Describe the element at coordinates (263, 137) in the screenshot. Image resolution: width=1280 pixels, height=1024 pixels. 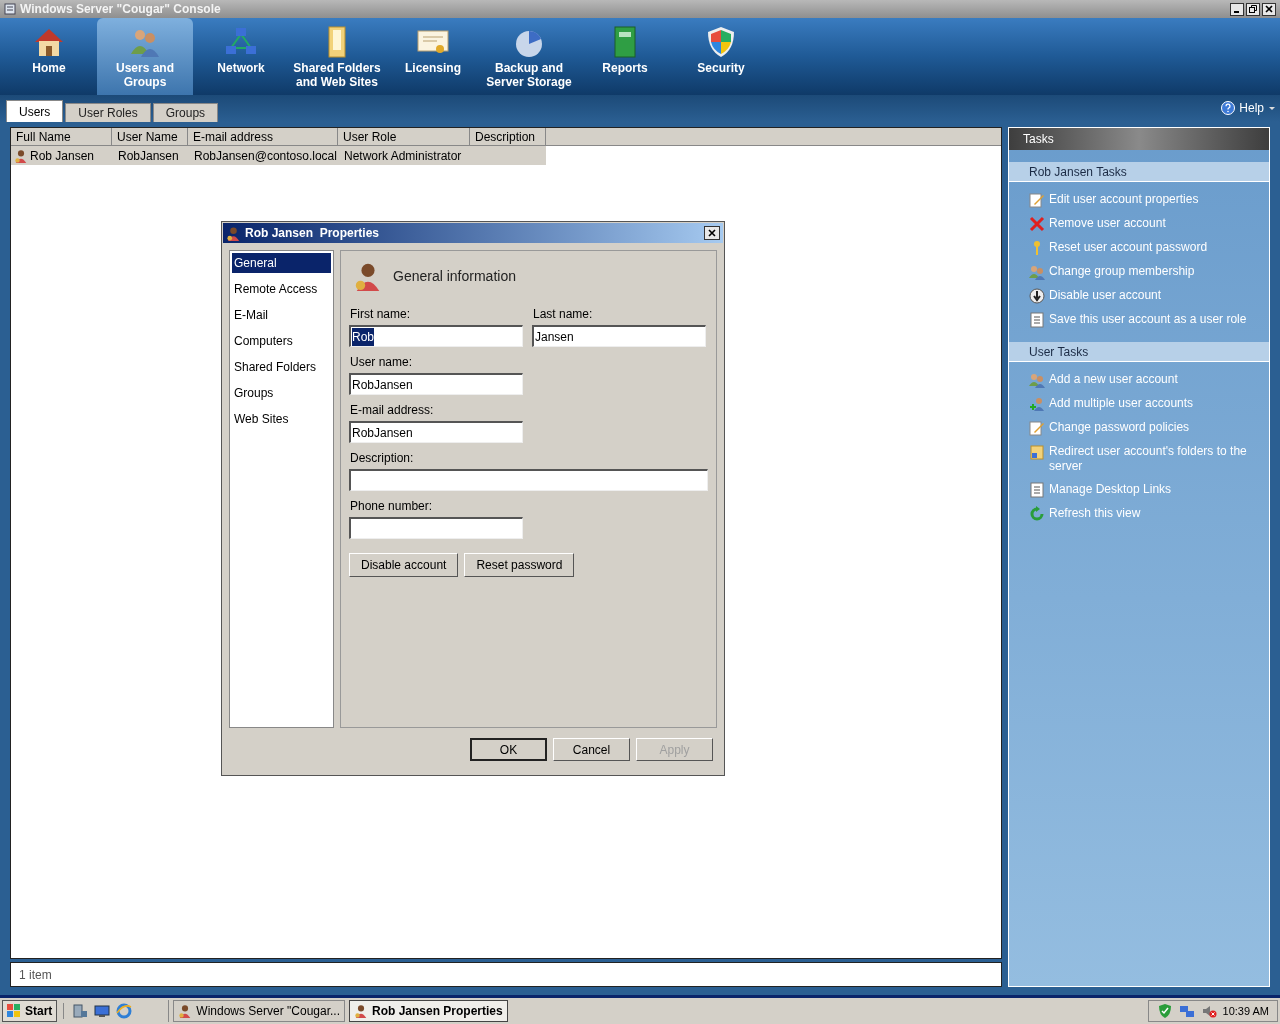
I see `column-header: E-mail address` at that location.